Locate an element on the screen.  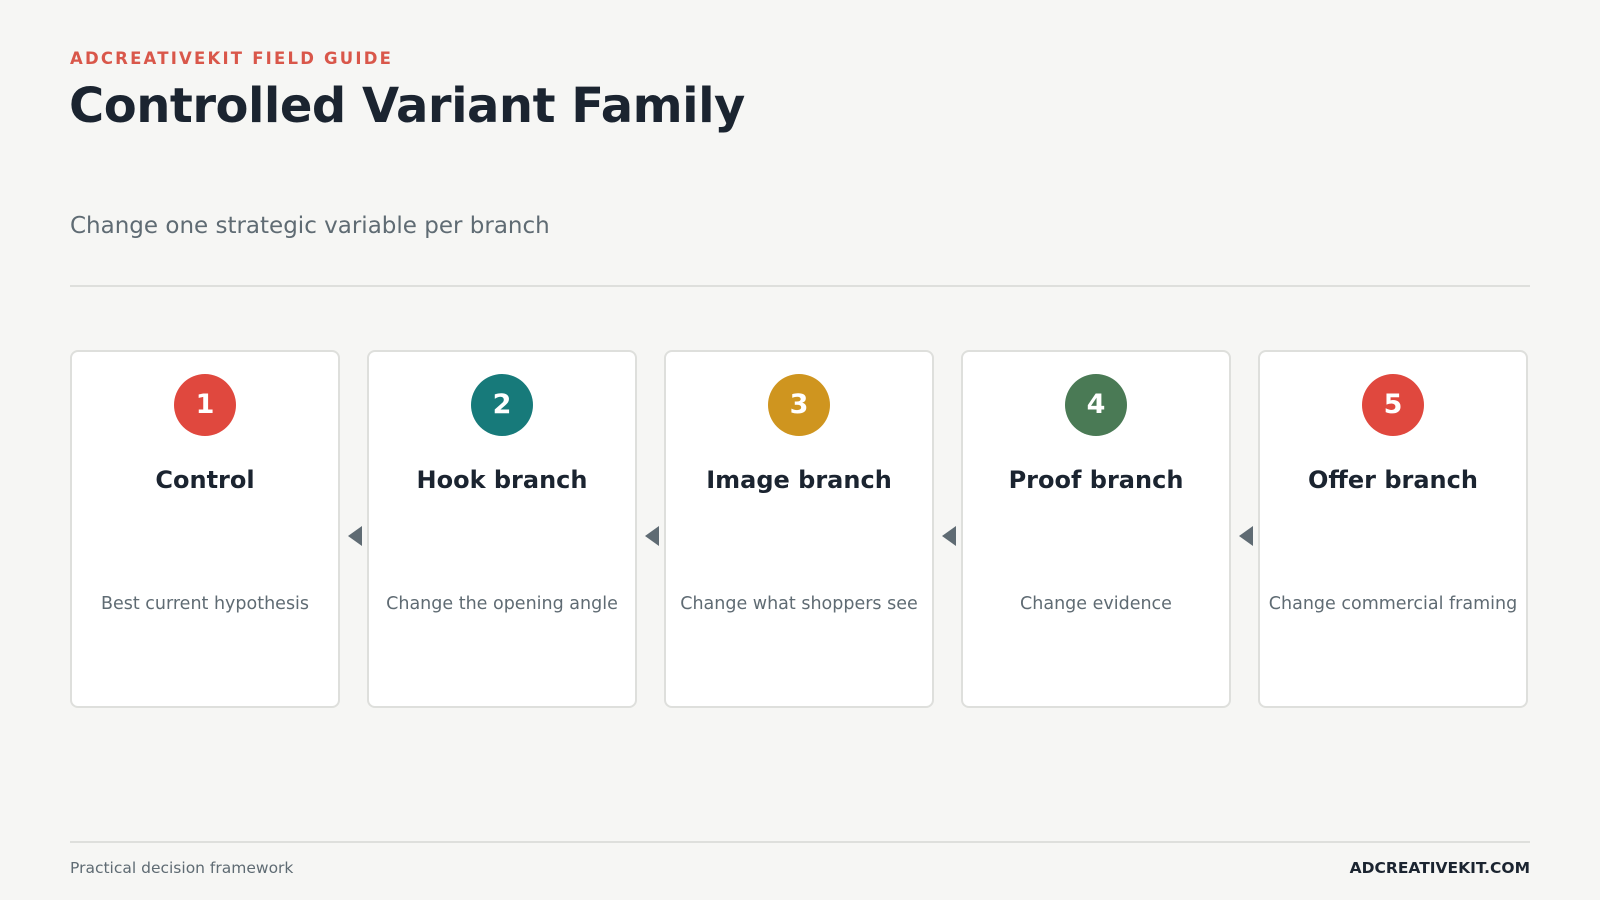
step-number-badge: 5 is located at coordinates (1393, 405).